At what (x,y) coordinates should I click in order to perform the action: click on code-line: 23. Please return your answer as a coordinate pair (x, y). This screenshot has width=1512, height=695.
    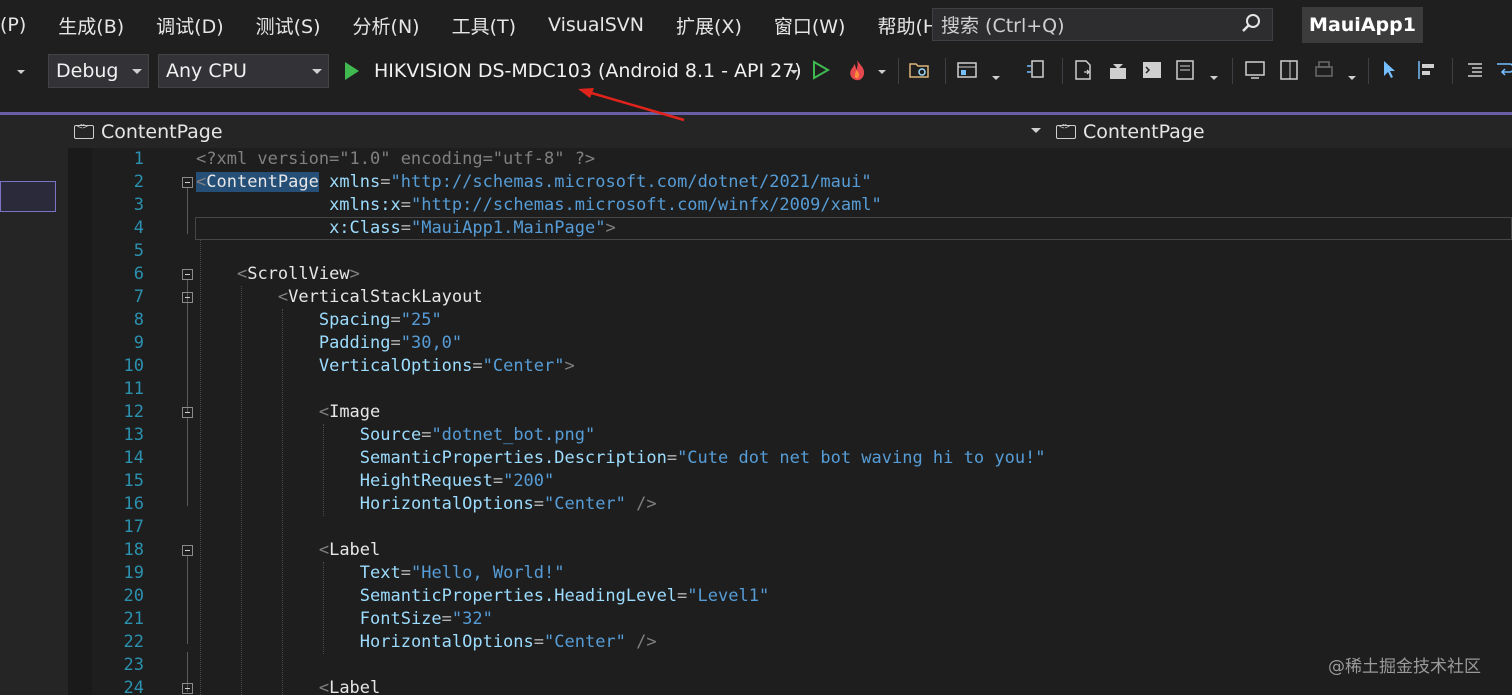
    Looking at the image, I should click on (802, 665).